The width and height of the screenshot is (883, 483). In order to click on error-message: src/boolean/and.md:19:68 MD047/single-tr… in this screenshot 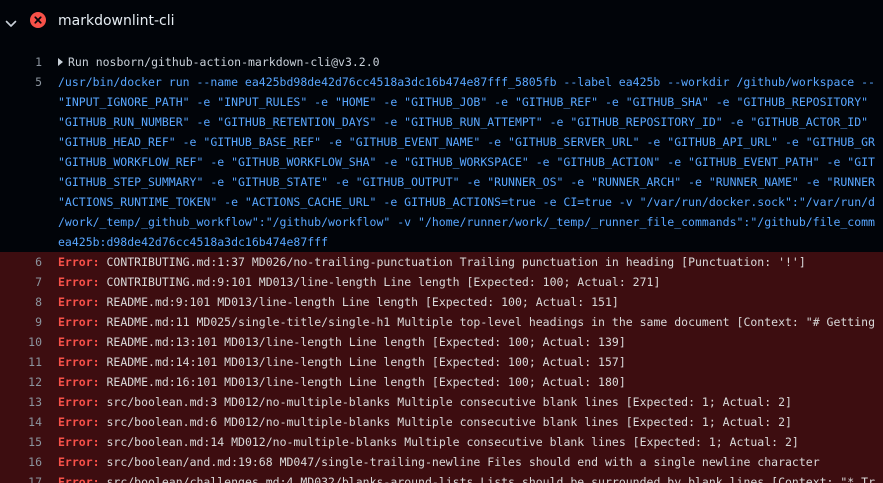, I will do `click(463, 462)`.